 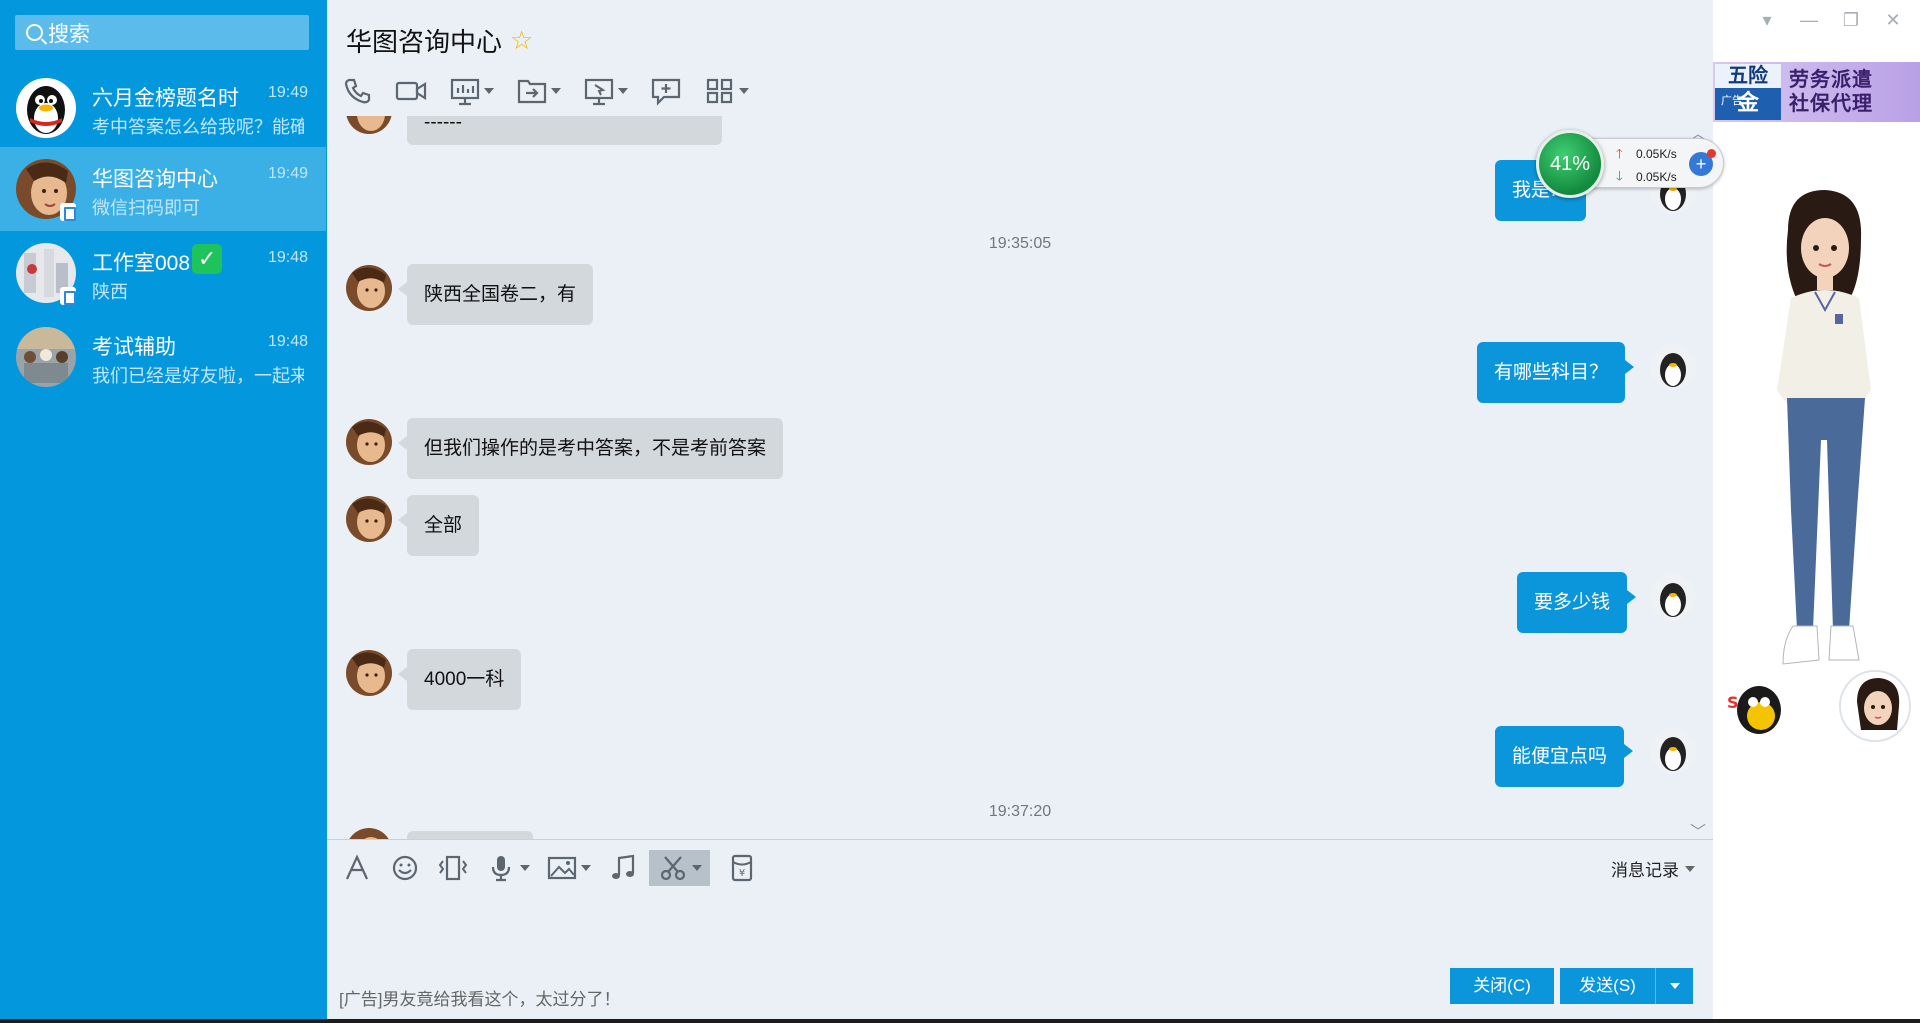 I want to click on conversation-item: 工作室008 ✓ 19:48 陕西, so click(x=163, y=273).